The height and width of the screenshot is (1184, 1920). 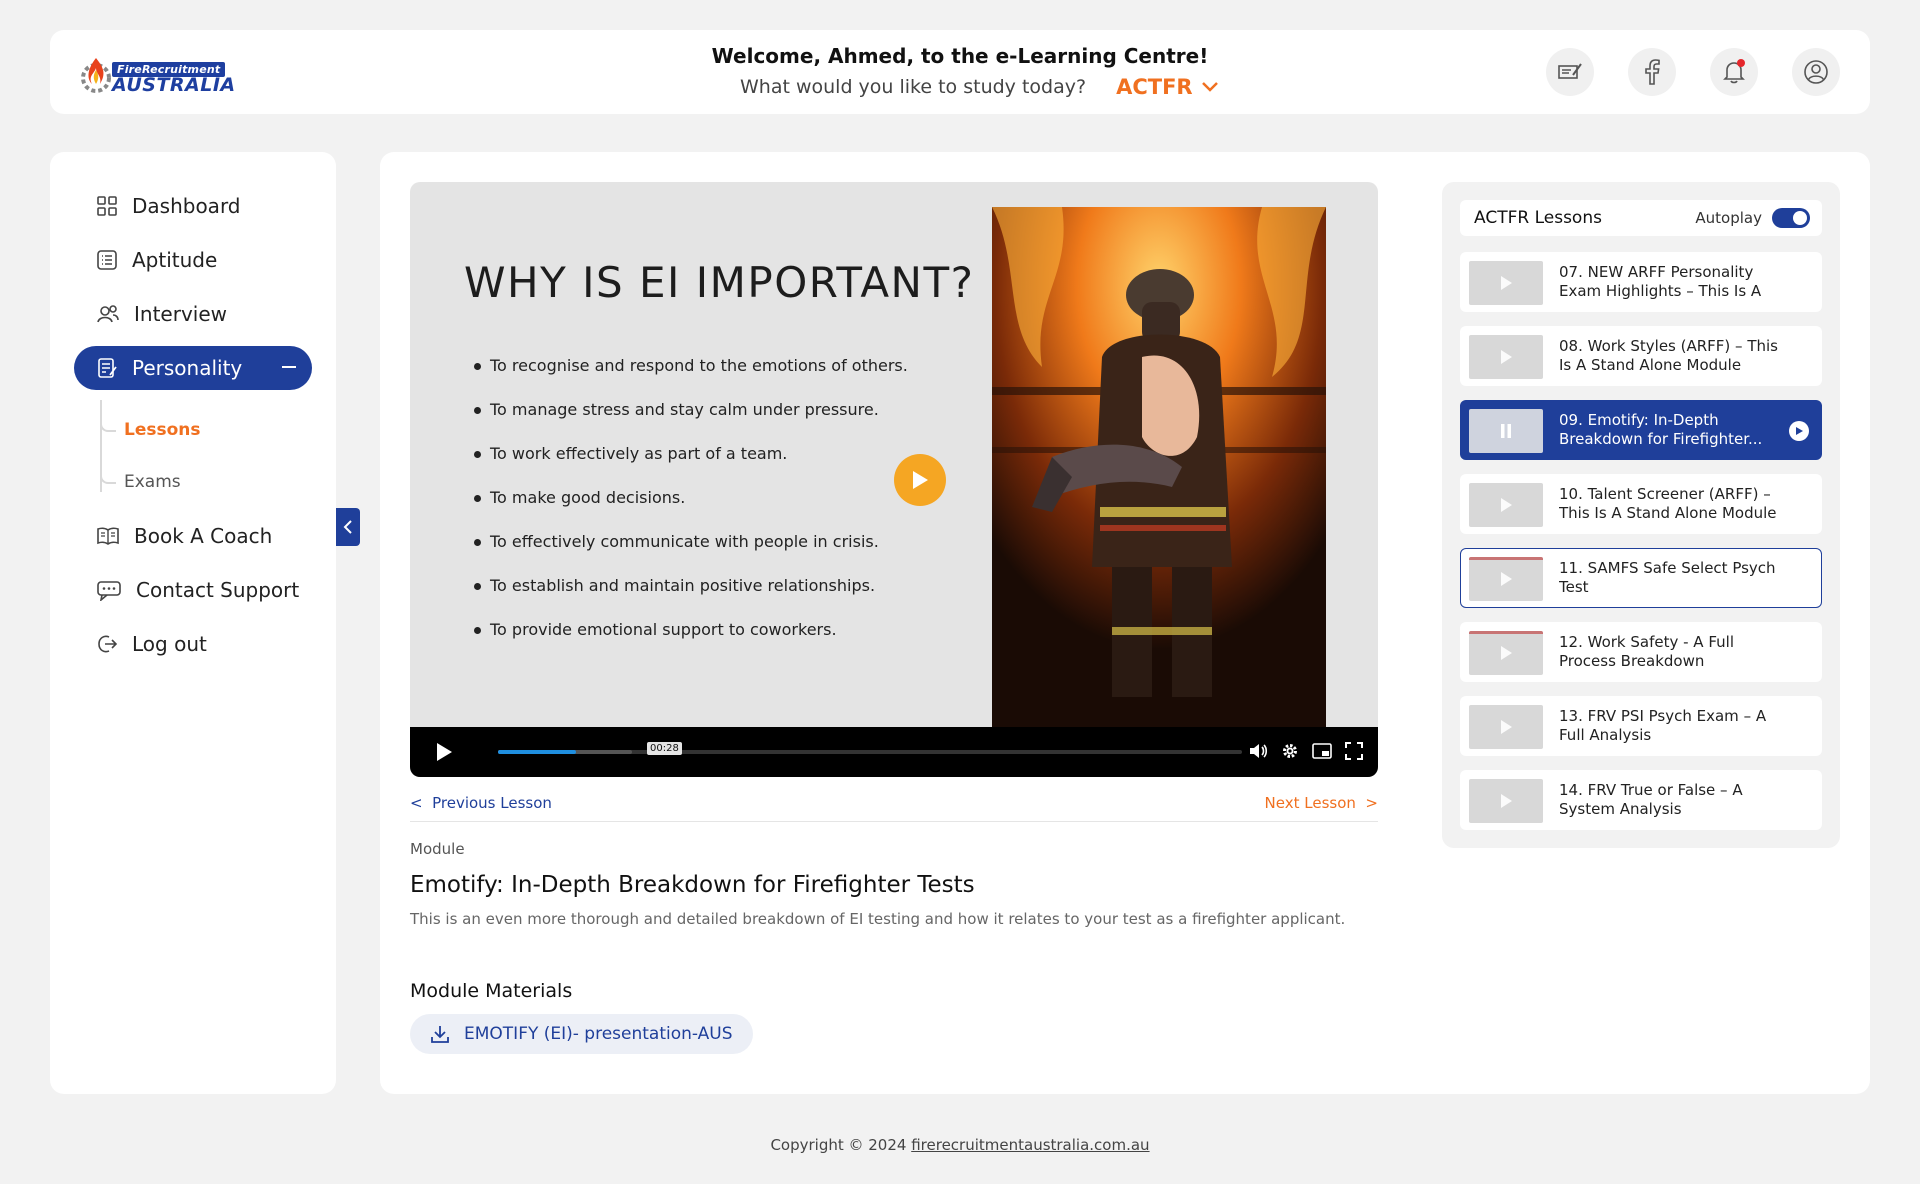 I want to click on material-name: EMOTIFY (EI)- presentation-AUS, so click(x=598, y=1034).